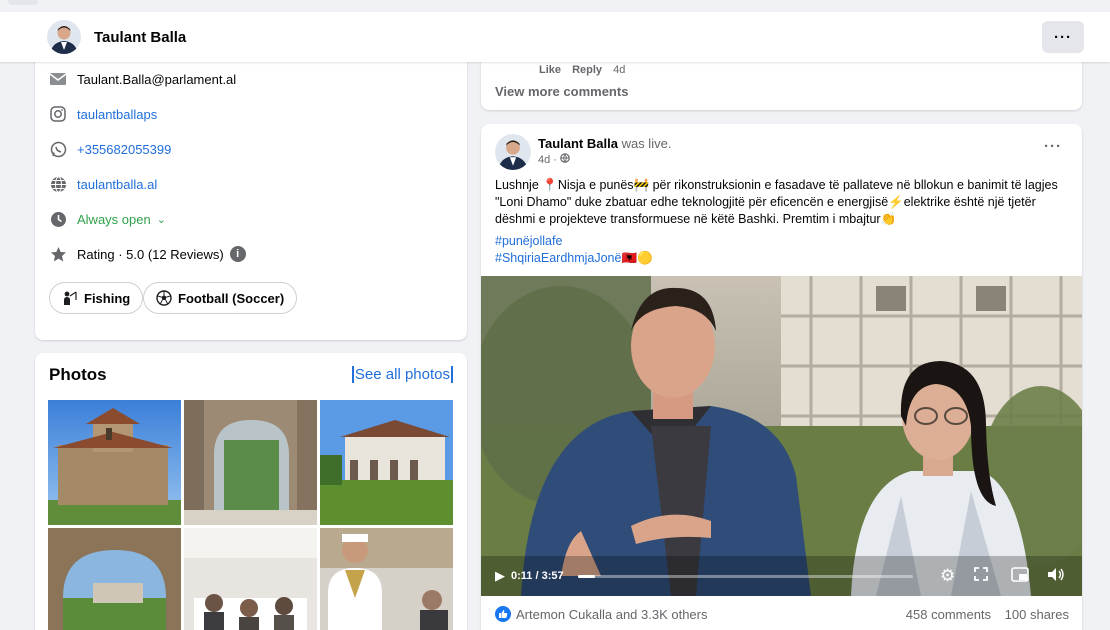  I want to click on interest-label: Fishing, so click(107, 298).